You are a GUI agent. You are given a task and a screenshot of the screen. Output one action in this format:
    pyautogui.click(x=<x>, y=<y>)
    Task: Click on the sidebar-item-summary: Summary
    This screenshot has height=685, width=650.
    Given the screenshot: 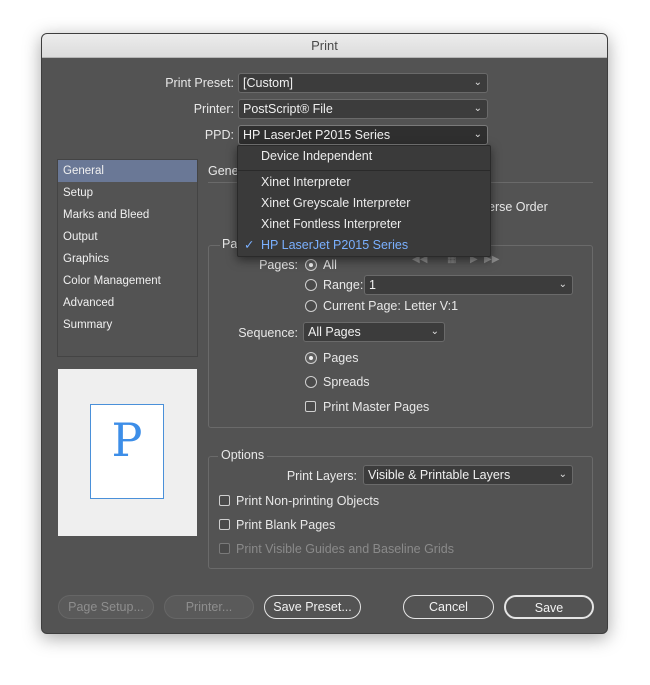 What is the action you would take?
    pyautogui.click(x=127, y=325)
    